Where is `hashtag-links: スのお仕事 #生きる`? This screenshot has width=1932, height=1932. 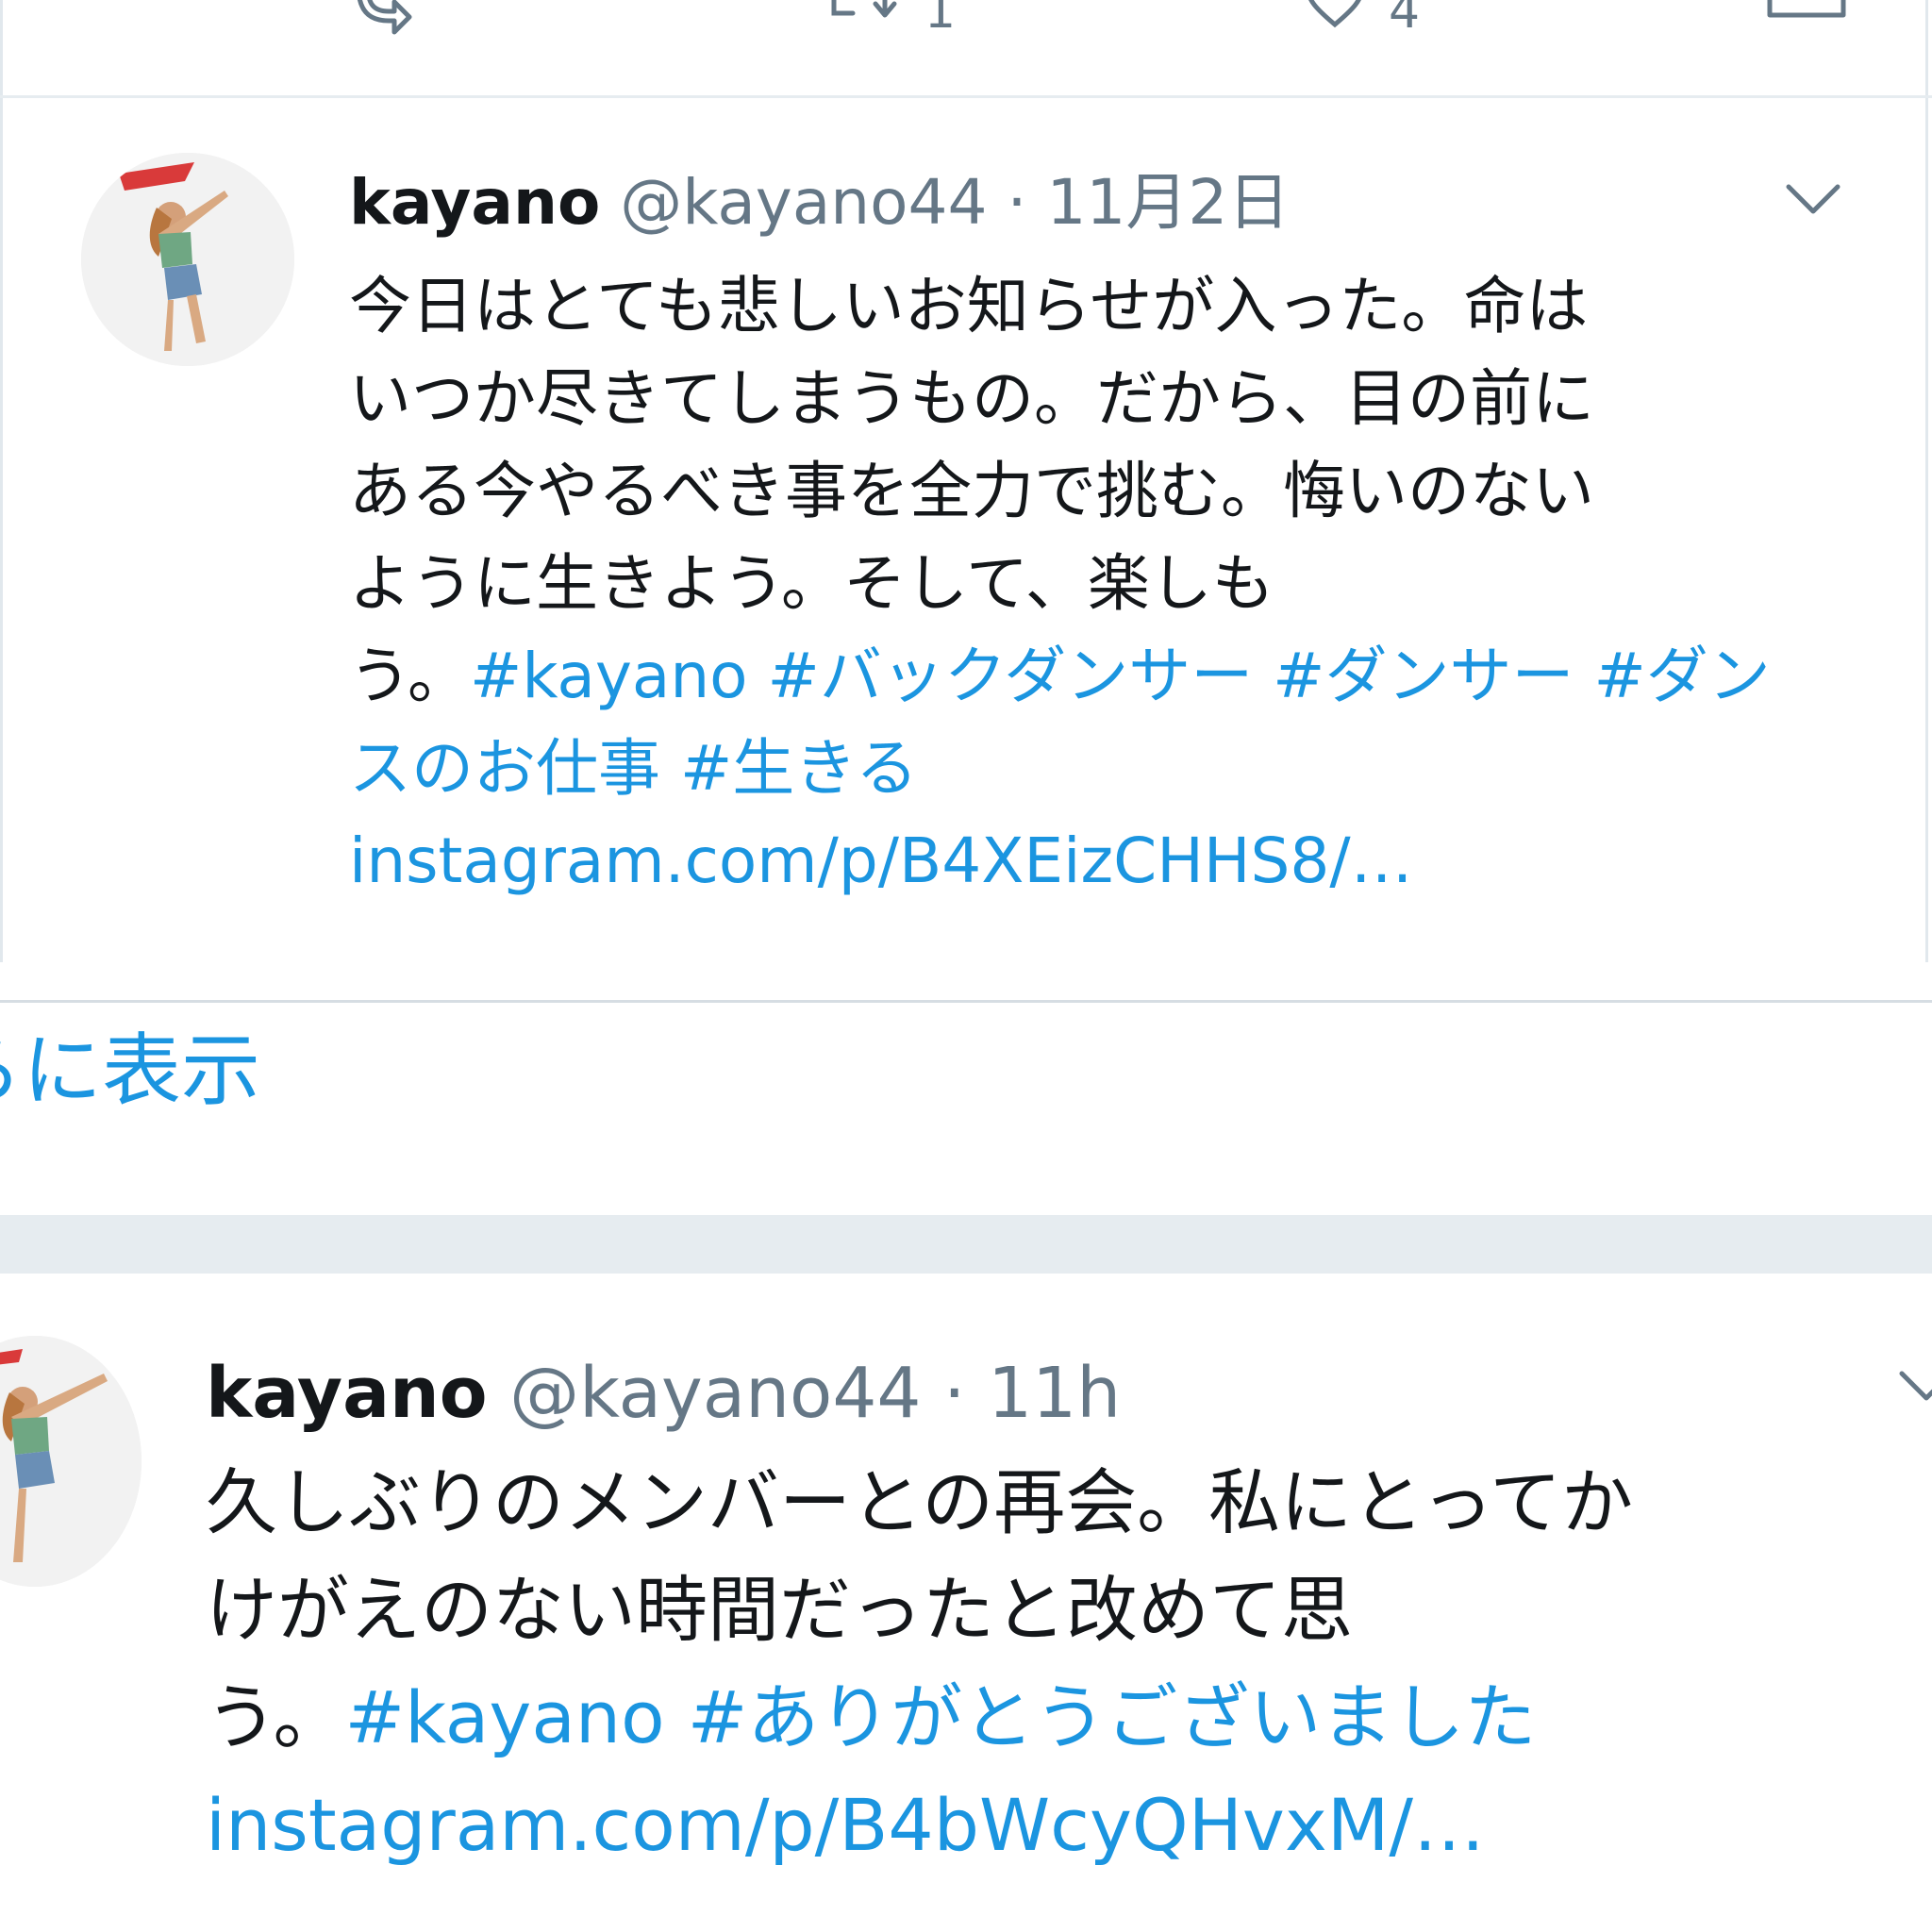
hashtag-links: スのお仕事 #生きる is located at coordinates (1060, 769).